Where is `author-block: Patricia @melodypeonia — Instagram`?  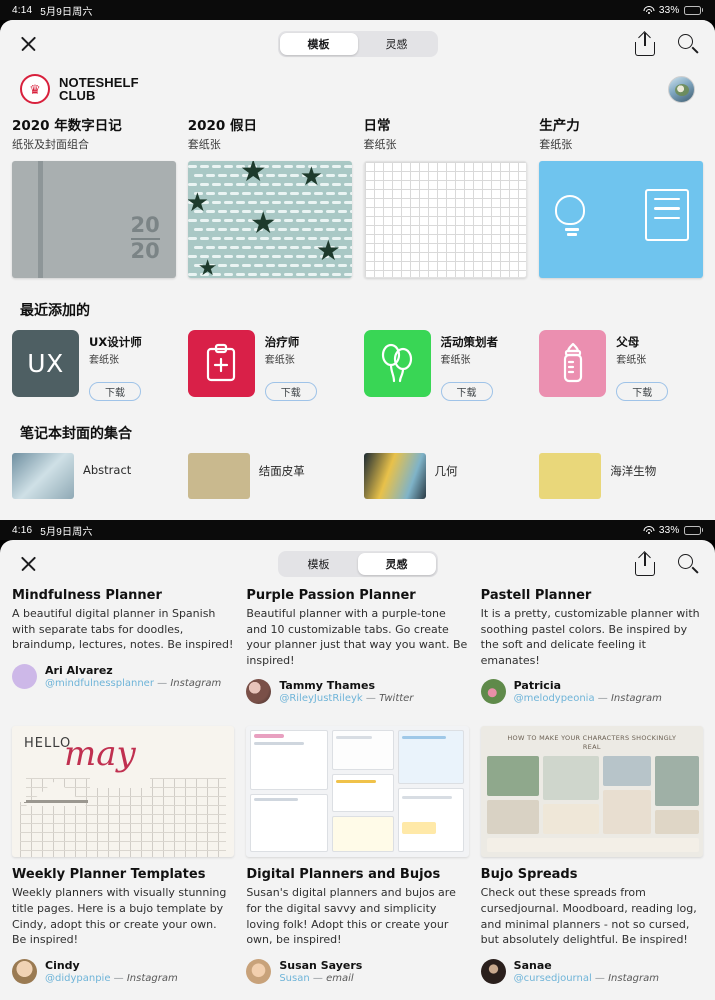
author-block: Patricia @melodypeonia — Instagram is located at coordinates (591, 692).